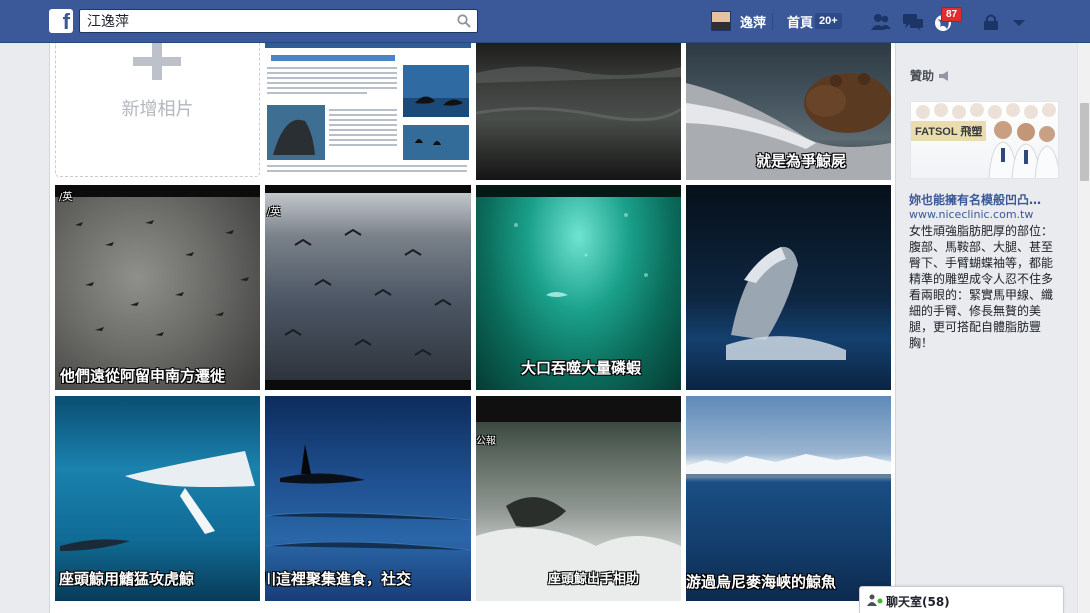 This screenshot has width=1090, height=613. I want to click on photo-caption: 座頭鯨出手相助, so click(594, 579).